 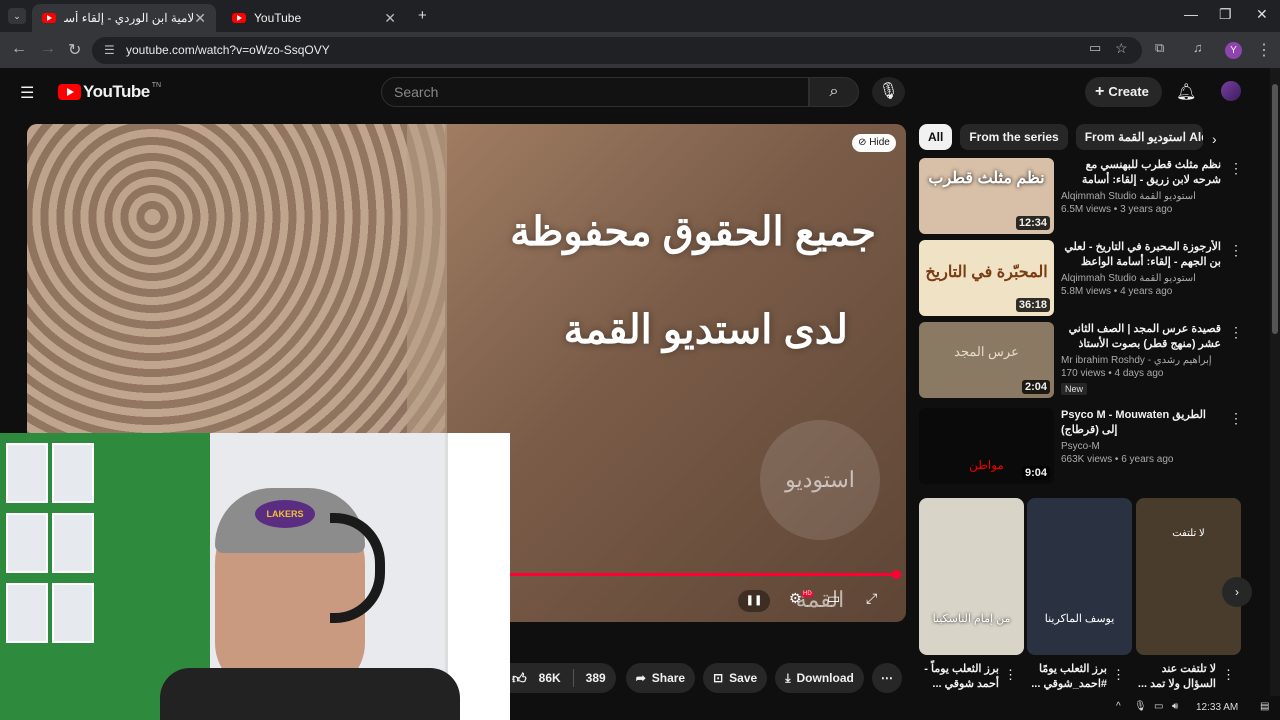 I want to click on tray-volume-icon: 🔊︎, so click(x=1175, y=706).